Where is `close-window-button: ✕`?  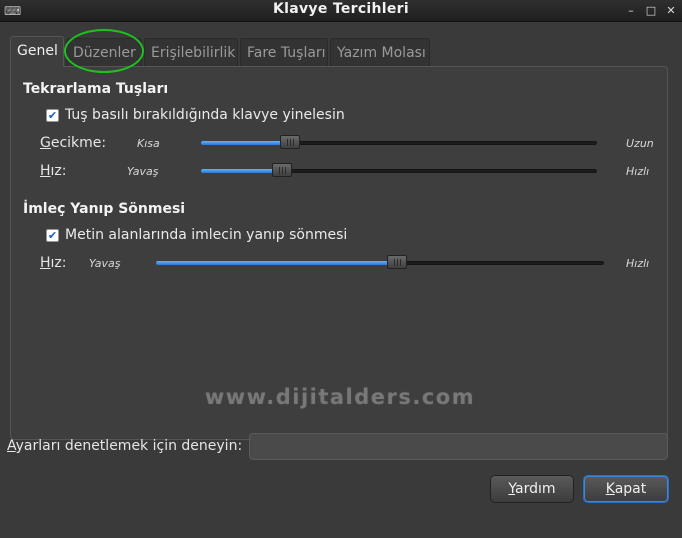 close-window-button: ✕ is located at coordinates (671, 11).